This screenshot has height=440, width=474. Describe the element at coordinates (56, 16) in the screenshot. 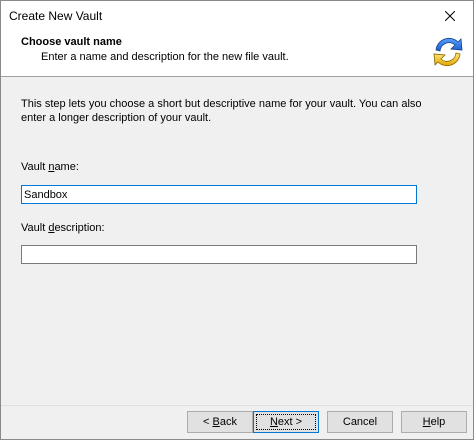

I see `window-title: Create New Vault` at that location.